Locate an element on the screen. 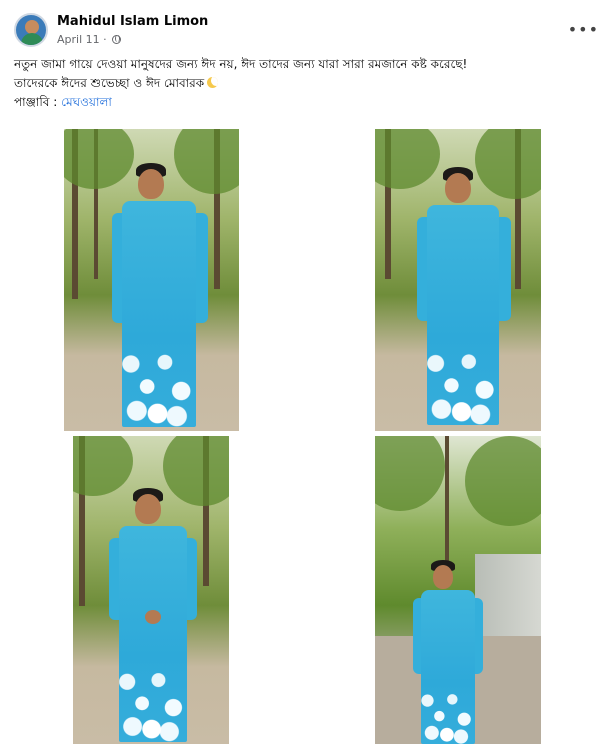 The image size is (613, 744). tree-trunk is located at coordinates (447, 506).